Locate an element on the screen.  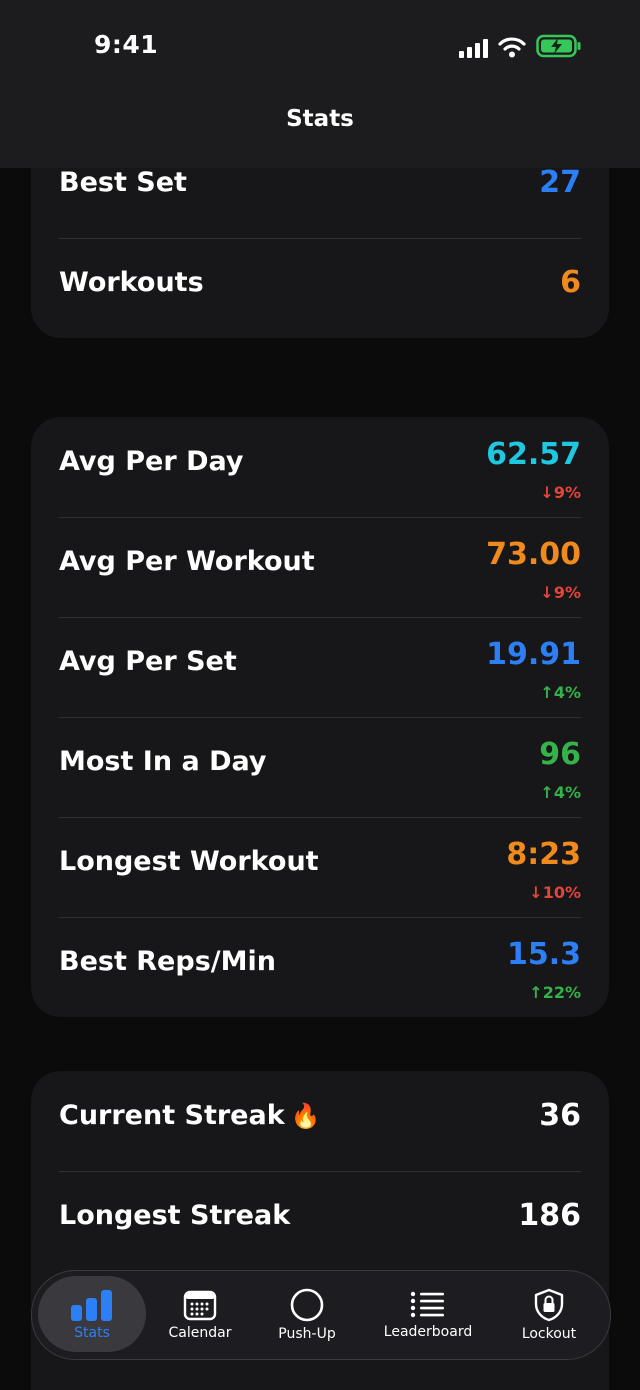
stat-label: Avg Per Set is located at coordinates (148, 661).